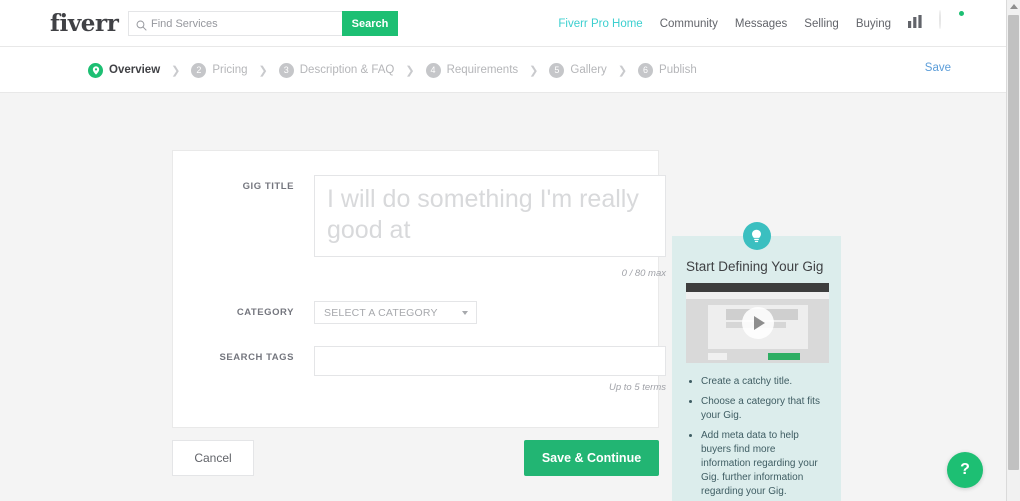 Image resolution: width=1020 pixels, height=501 pixels. Describe the element at coordinates (433, 70) in the screenshot. I see `step-number-badge: 4` at that location.